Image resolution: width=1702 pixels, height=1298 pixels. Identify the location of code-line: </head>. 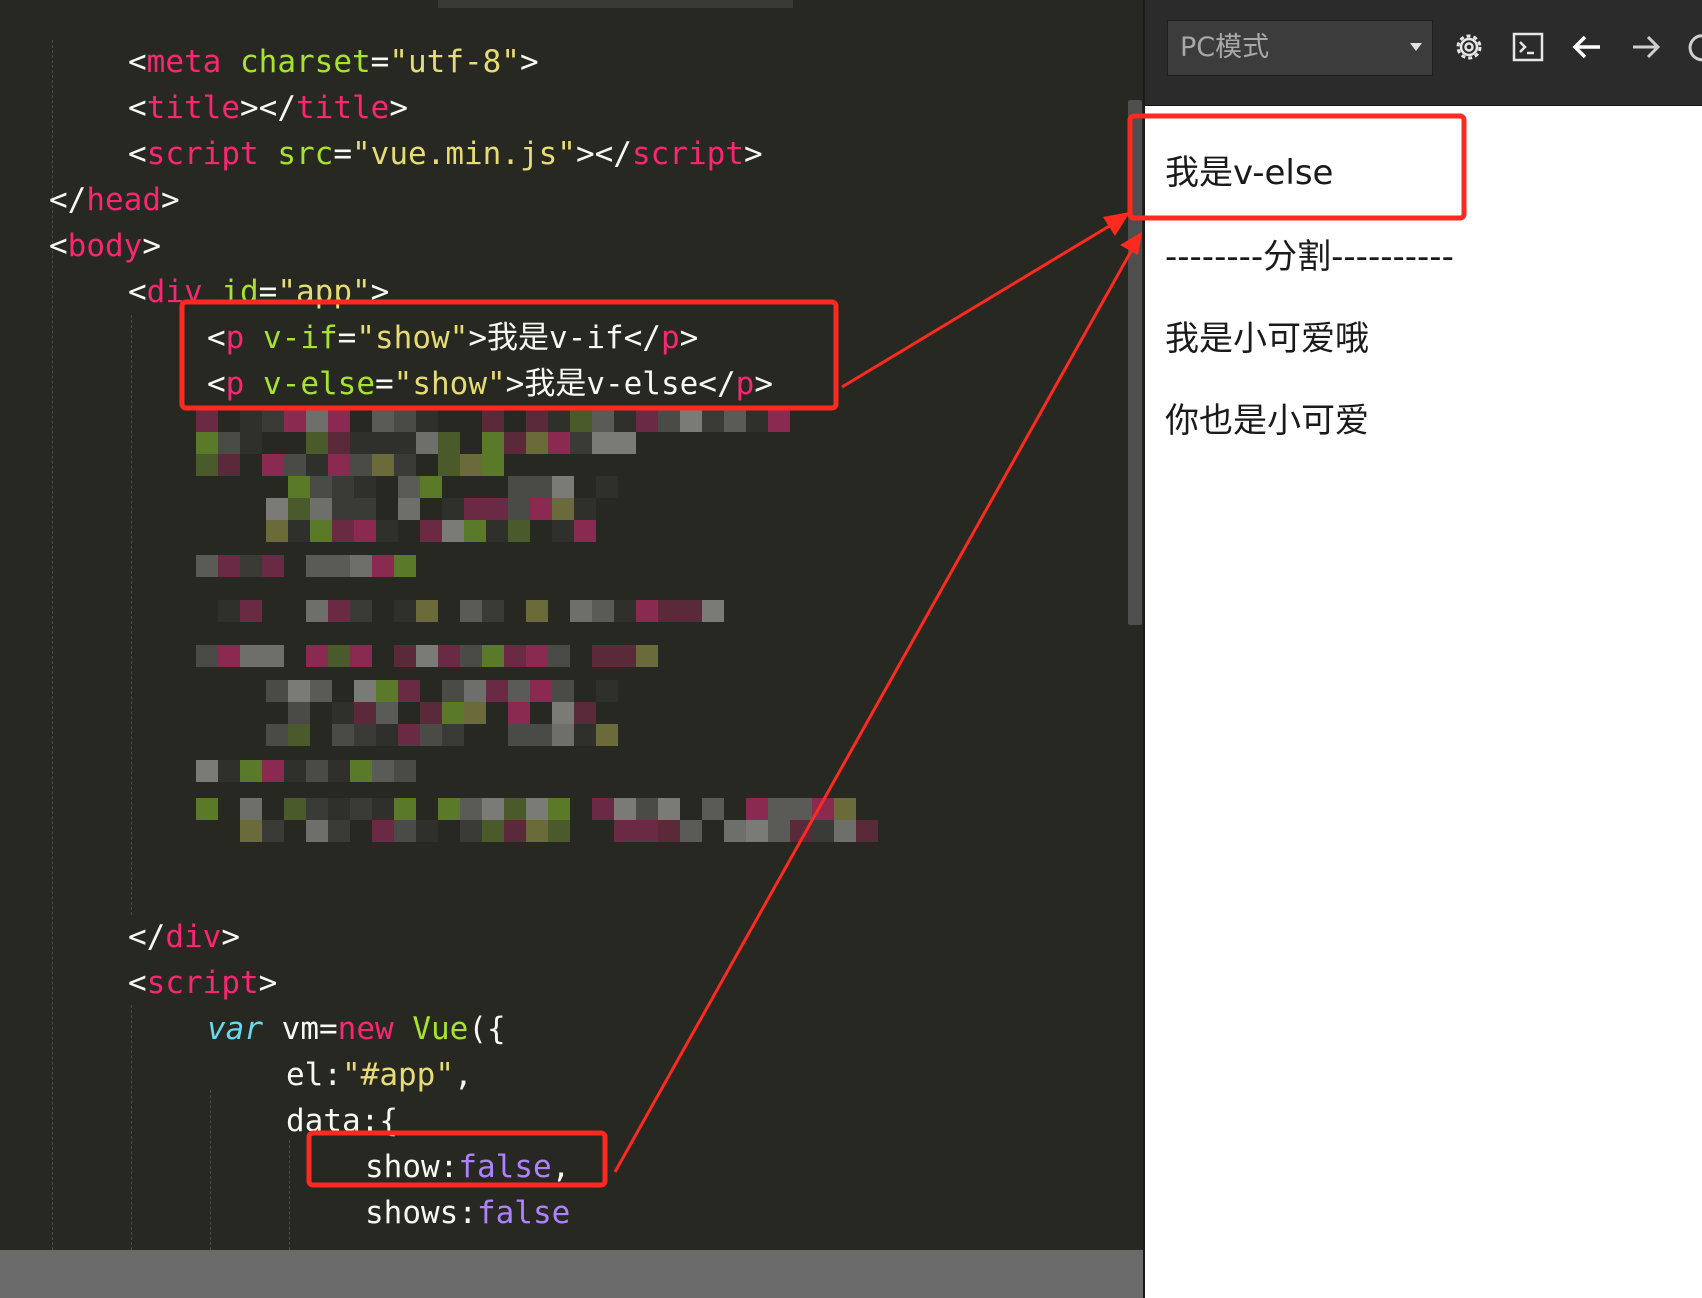
(114, 200).